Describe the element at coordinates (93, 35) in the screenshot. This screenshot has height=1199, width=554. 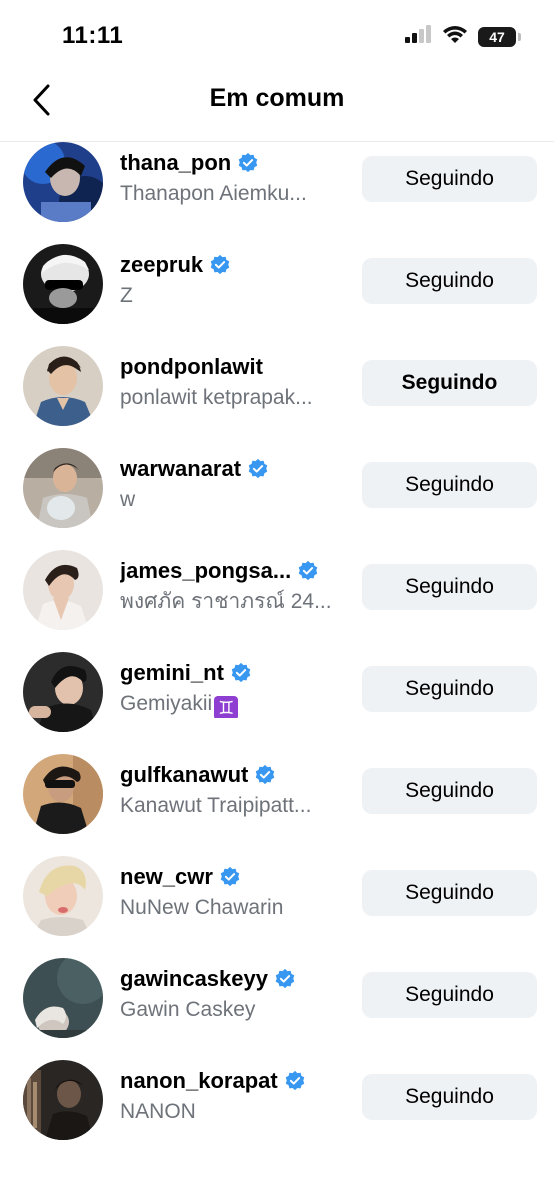
I see `status-time: 11:11` at that location.